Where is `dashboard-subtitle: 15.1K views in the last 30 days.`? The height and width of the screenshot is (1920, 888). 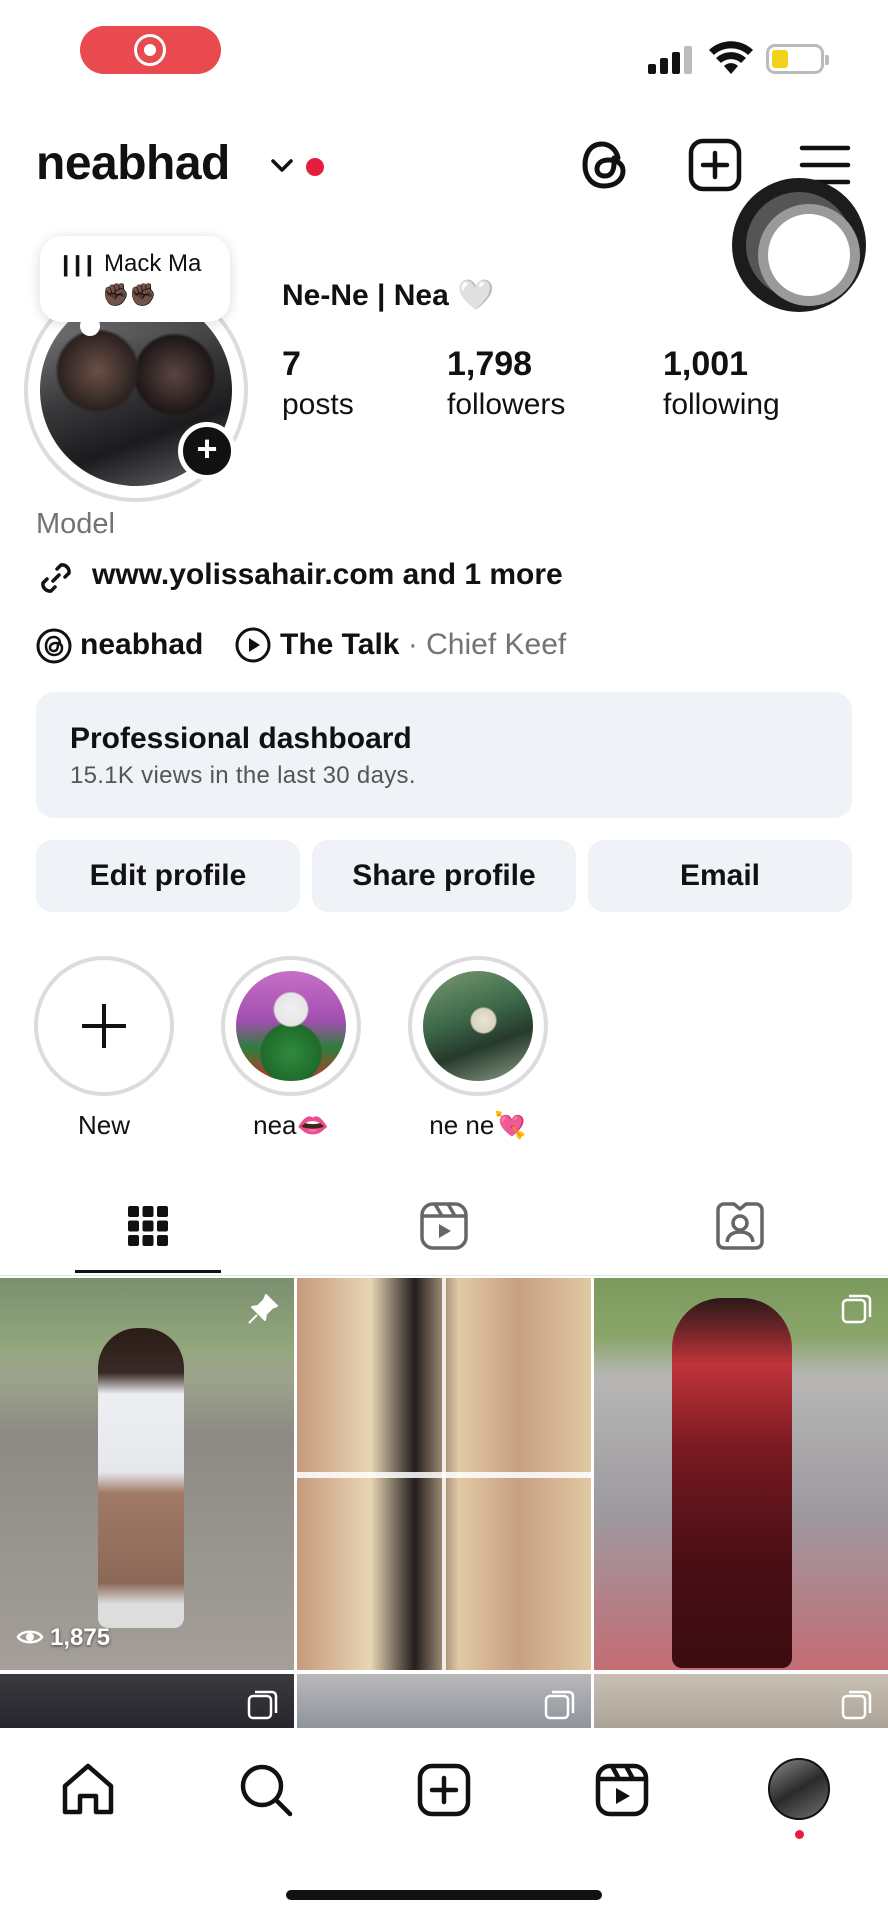 dashboard-subtitle: 15.1K views in the last 30 days. is located at coordinates (243, 775).